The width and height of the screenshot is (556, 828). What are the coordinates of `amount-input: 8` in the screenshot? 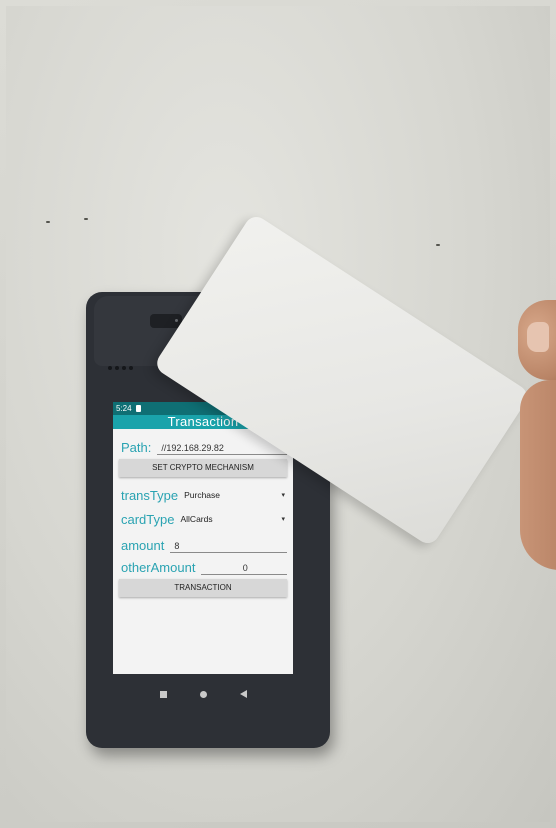 It's located at (228, 547).